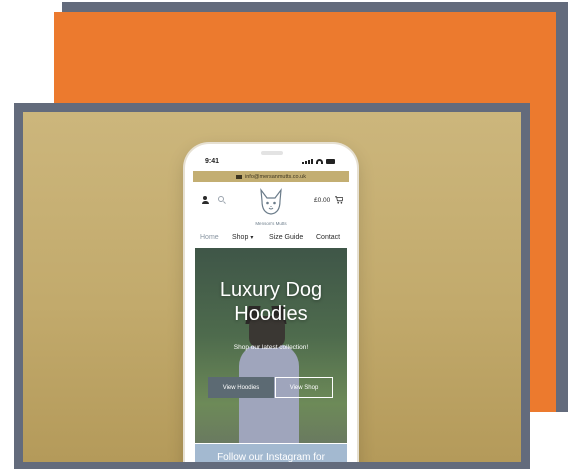 The height and width of the screenshot is (475, 571). I want to click on cart-icon, so click(339, 200).